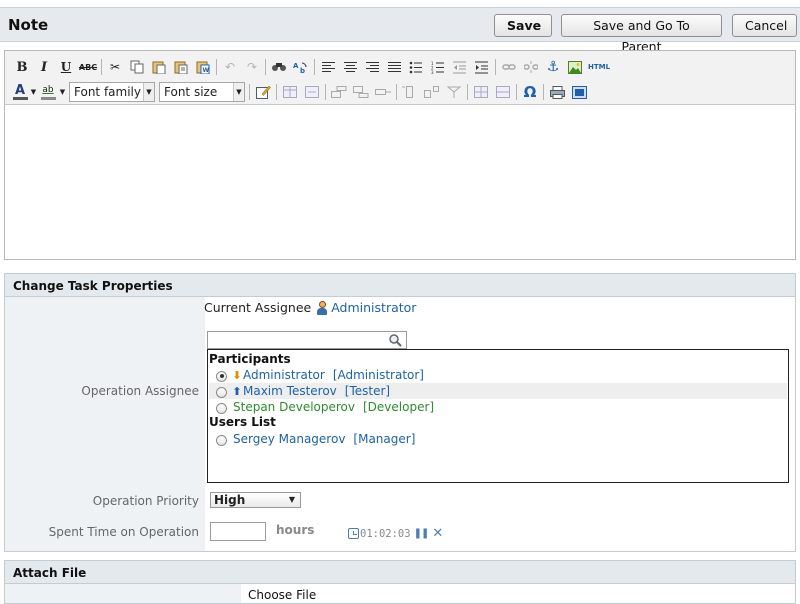  I want to click on text-color-dropdown-icon: ▼, so click(33, 92).